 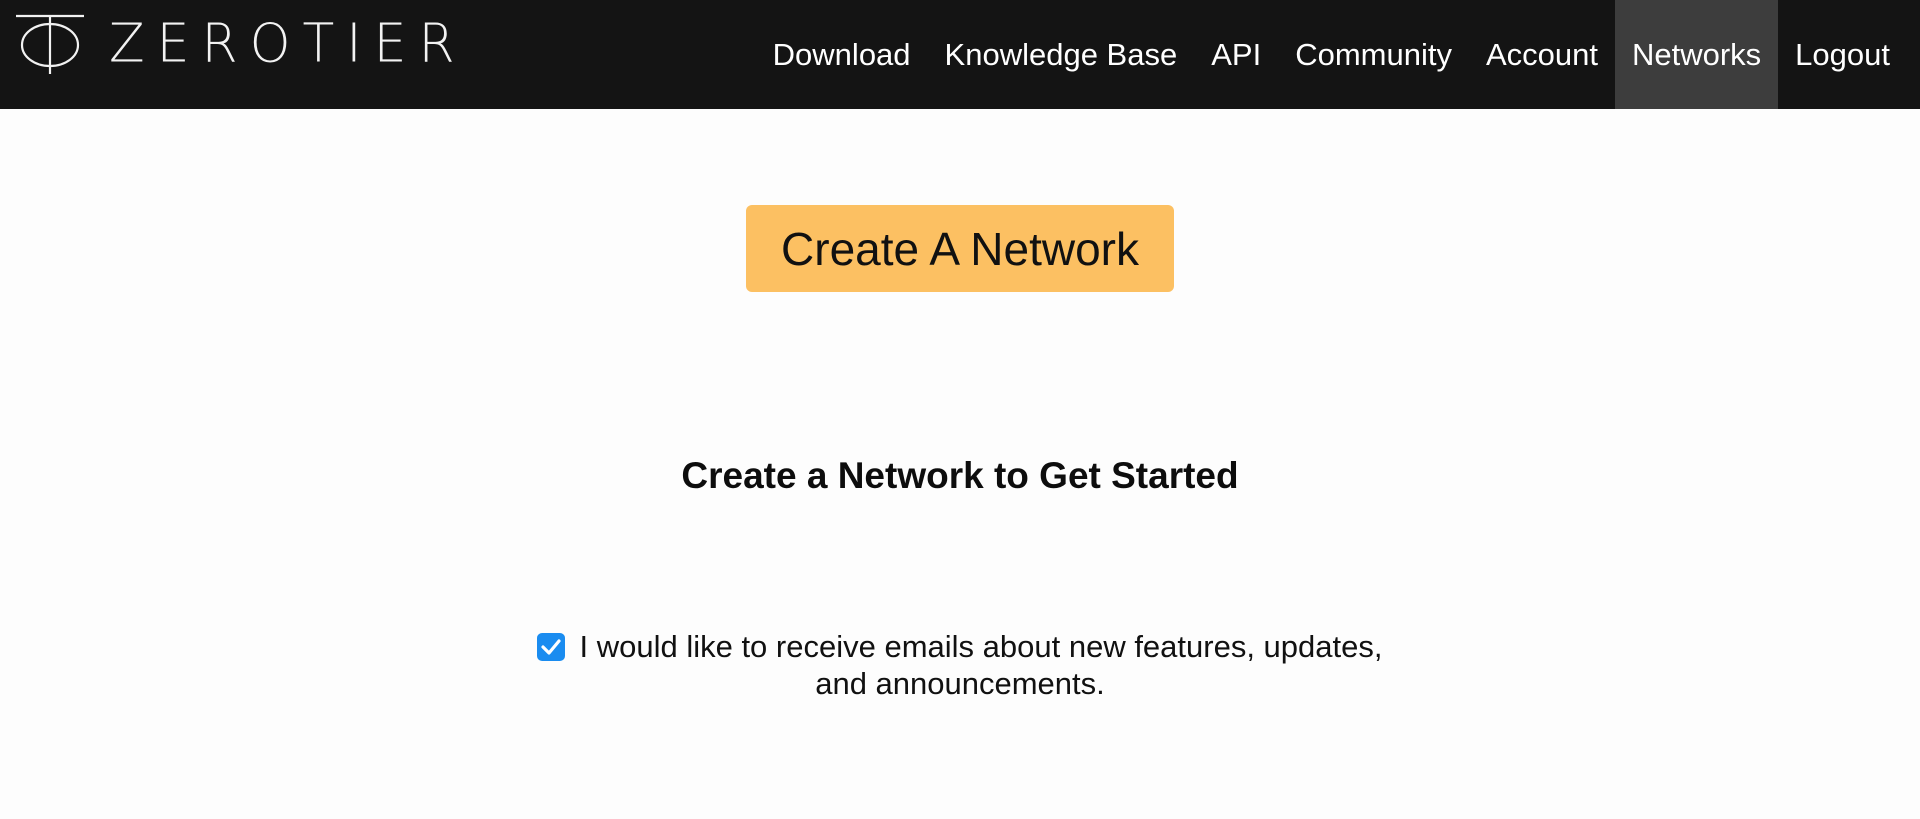 I want to click on email-optin-checkbox, so click(x=551, y=647).